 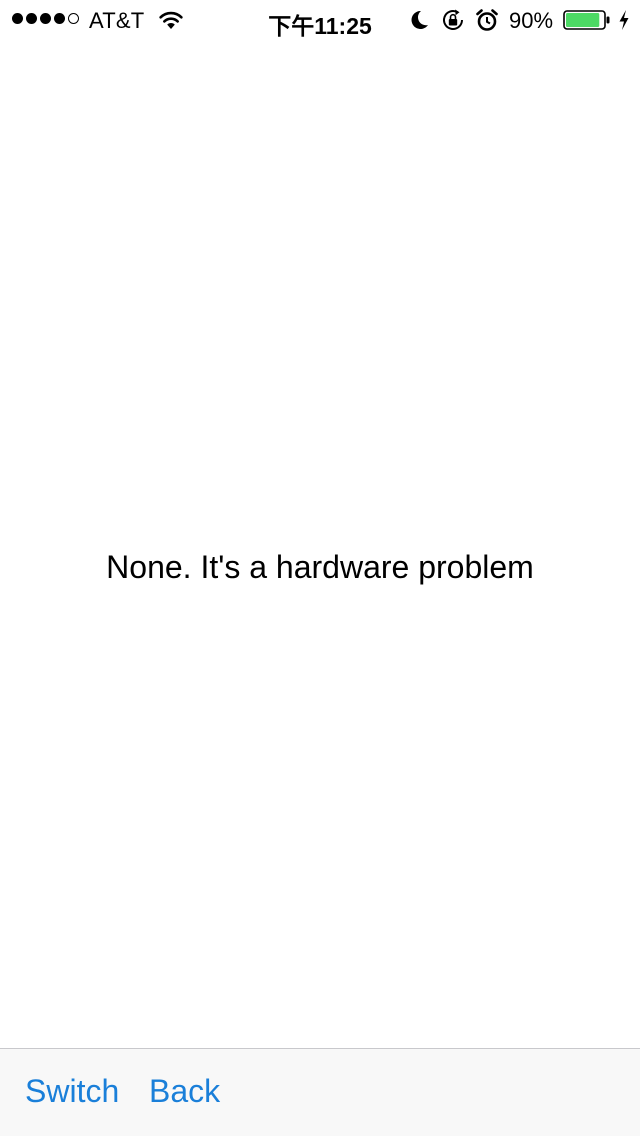 I want to click on bottom-toolbar: Switch Back, so click(x=320, y=1092).